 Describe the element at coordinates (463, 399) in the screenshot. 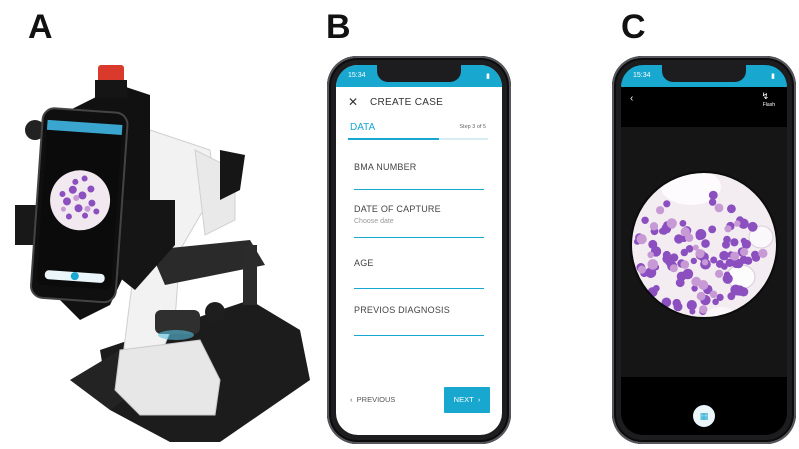

I see `next-label: NEXT` at that location.